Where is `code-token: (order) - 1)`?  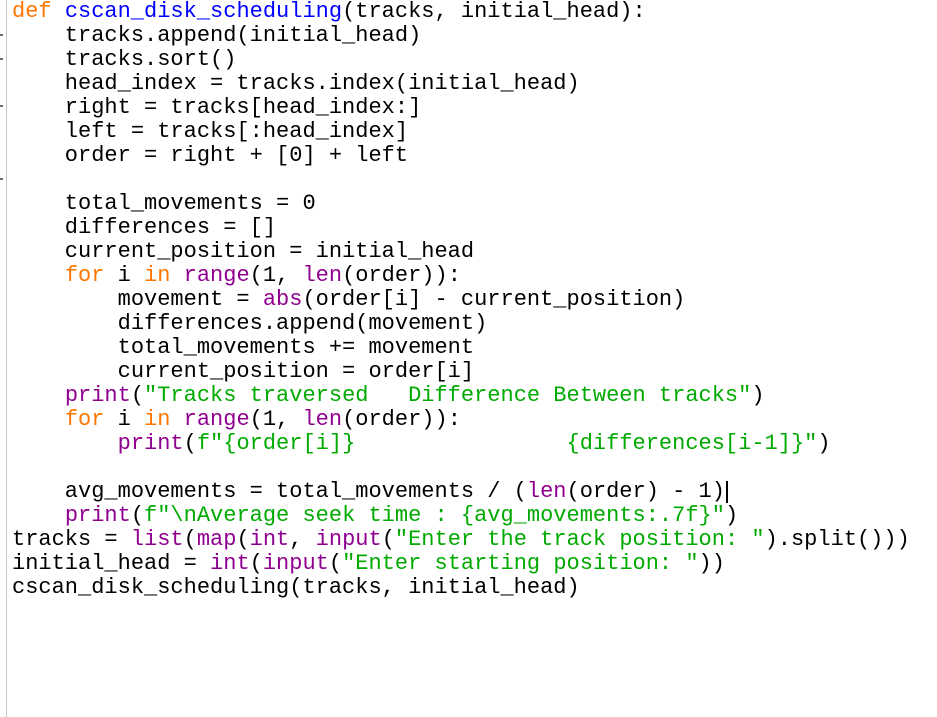
code-token: (order) - 1) is located at coordinates (645, 491).